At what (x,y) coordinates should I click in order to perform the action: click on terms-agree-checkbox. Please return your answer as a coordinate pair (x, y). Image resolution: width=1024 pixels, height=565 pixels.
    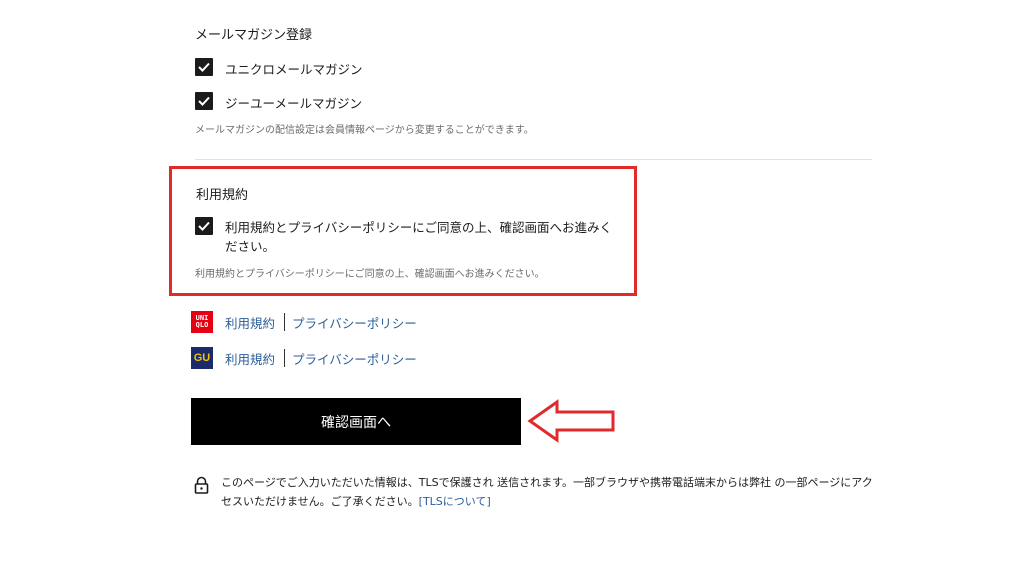
    Looking at the image, I should click on (204, 226).